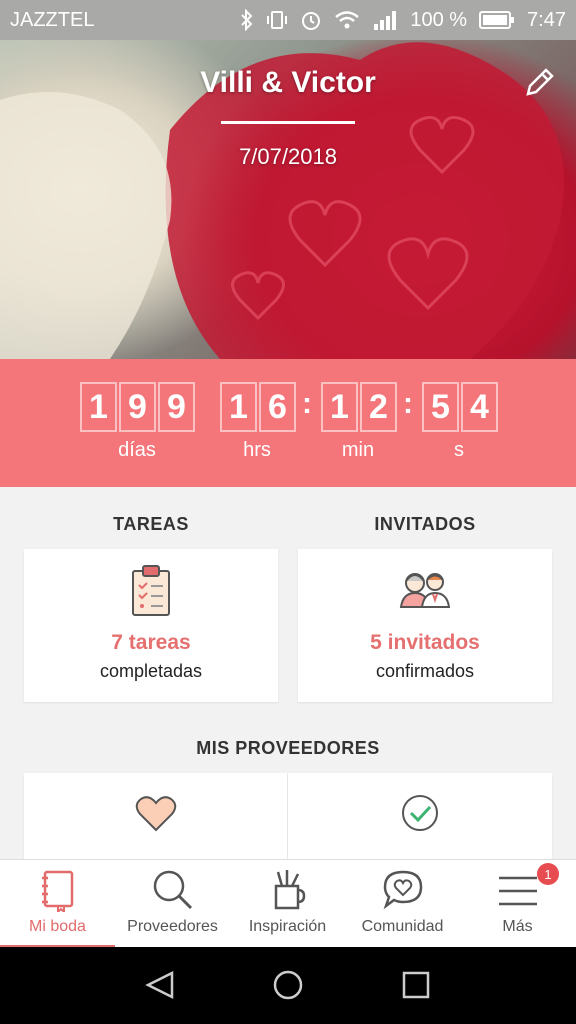  I want to click on countdown-seconds-digit: 5, so click(440, 407).